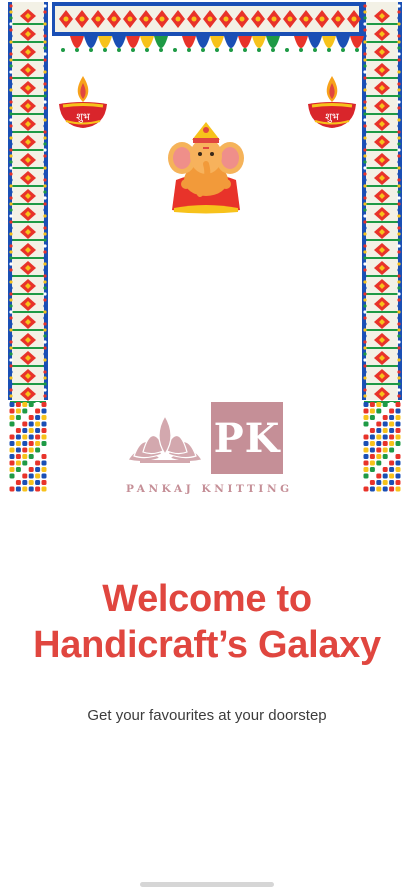 The width and height of the screenshot is (414, 896). Describe the element at coordinates (207, 622) in the screenshot. I see `welcome-heading: Welcome to Handicraft’s Galaxy` at that location.